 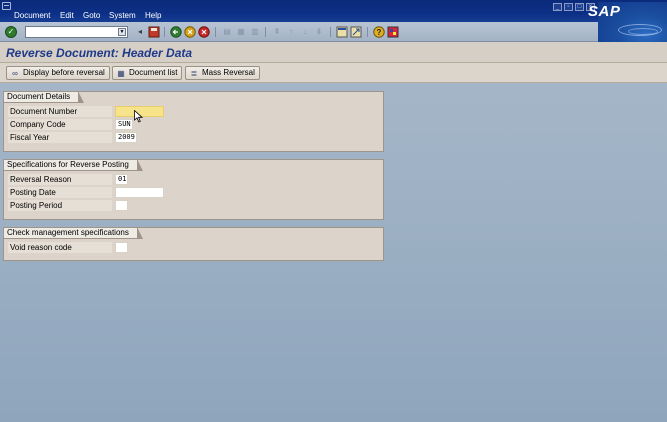 I want to click on page-title: Reverse Document: Header Data, so click(x=99, y=53).